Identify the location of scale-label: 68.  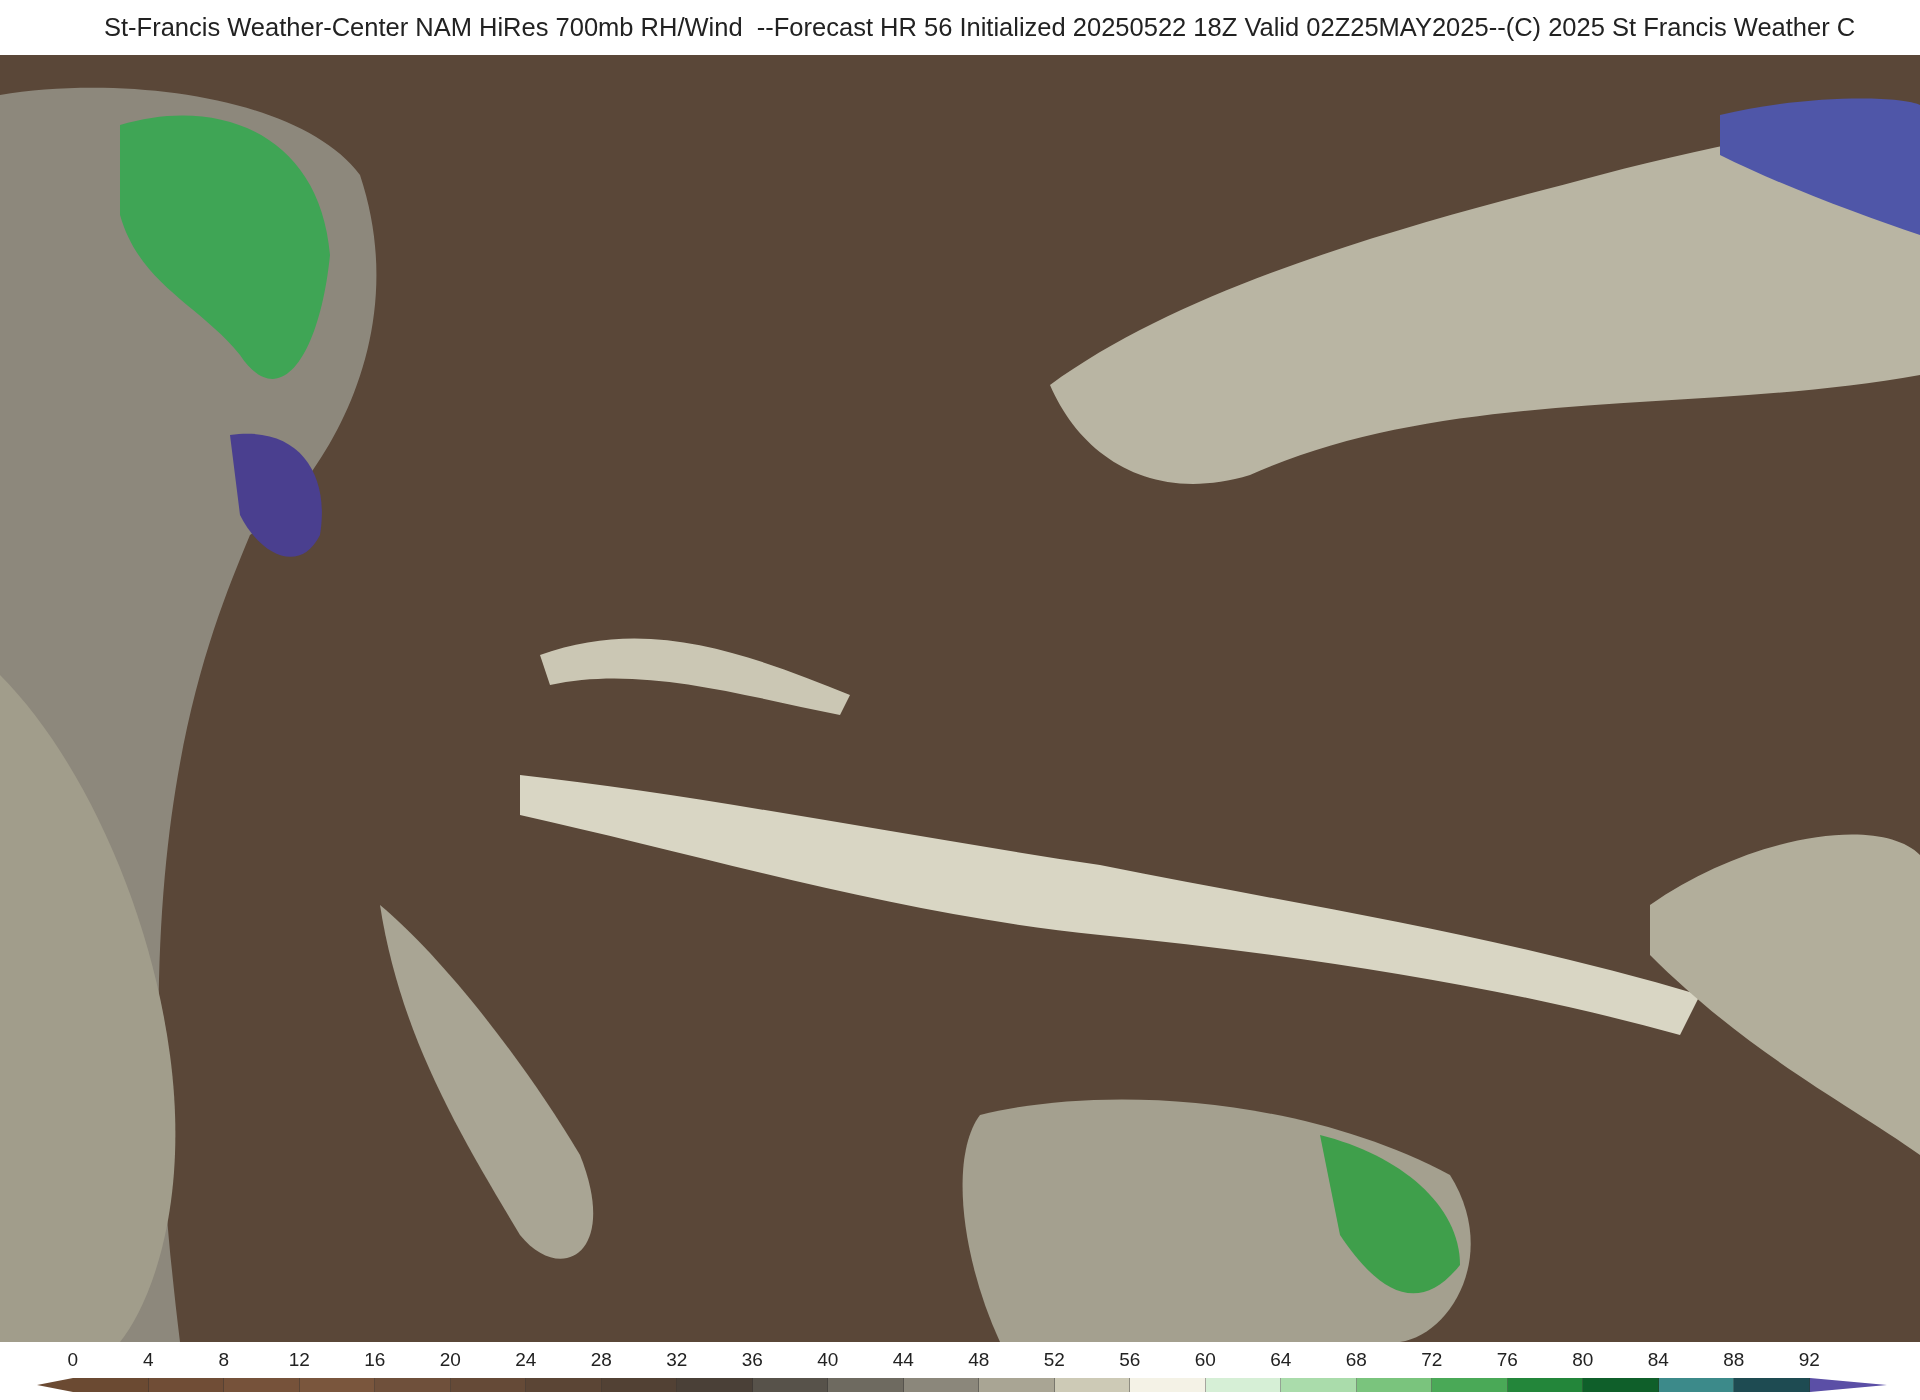
(1356, 1360).